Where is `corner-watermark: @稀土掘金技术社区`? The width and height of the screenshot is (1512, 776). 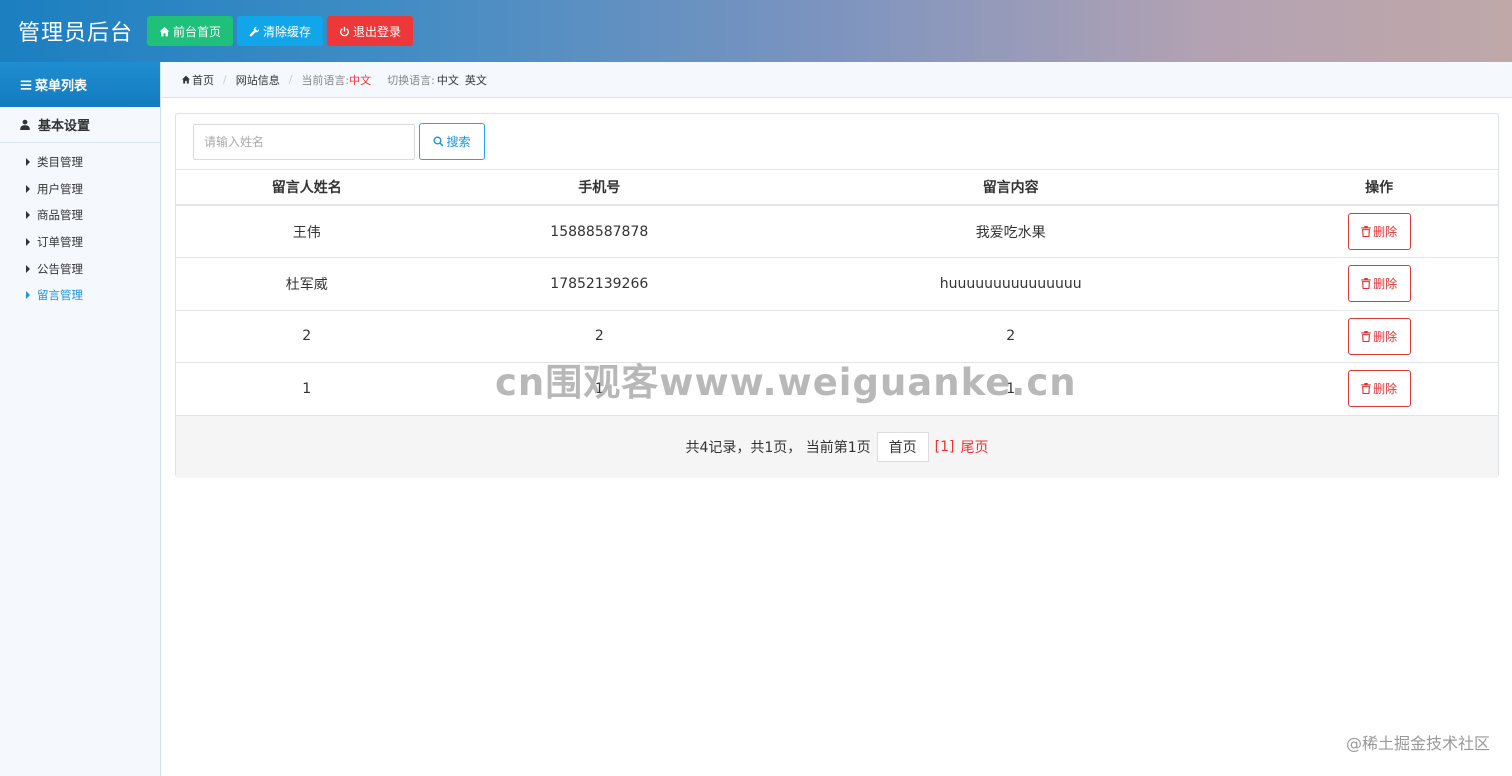 corner-watermark: @稀土掘金技术社区 is located at coordinates (1417, 743).